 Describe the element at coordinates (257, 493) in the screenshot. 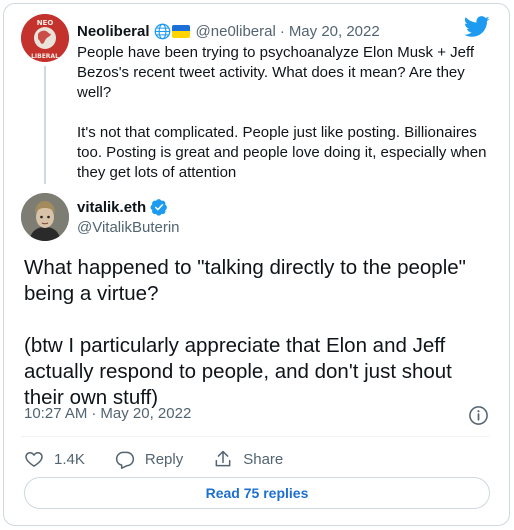

I see `read-replies-button: Read 75 replies` at that location.